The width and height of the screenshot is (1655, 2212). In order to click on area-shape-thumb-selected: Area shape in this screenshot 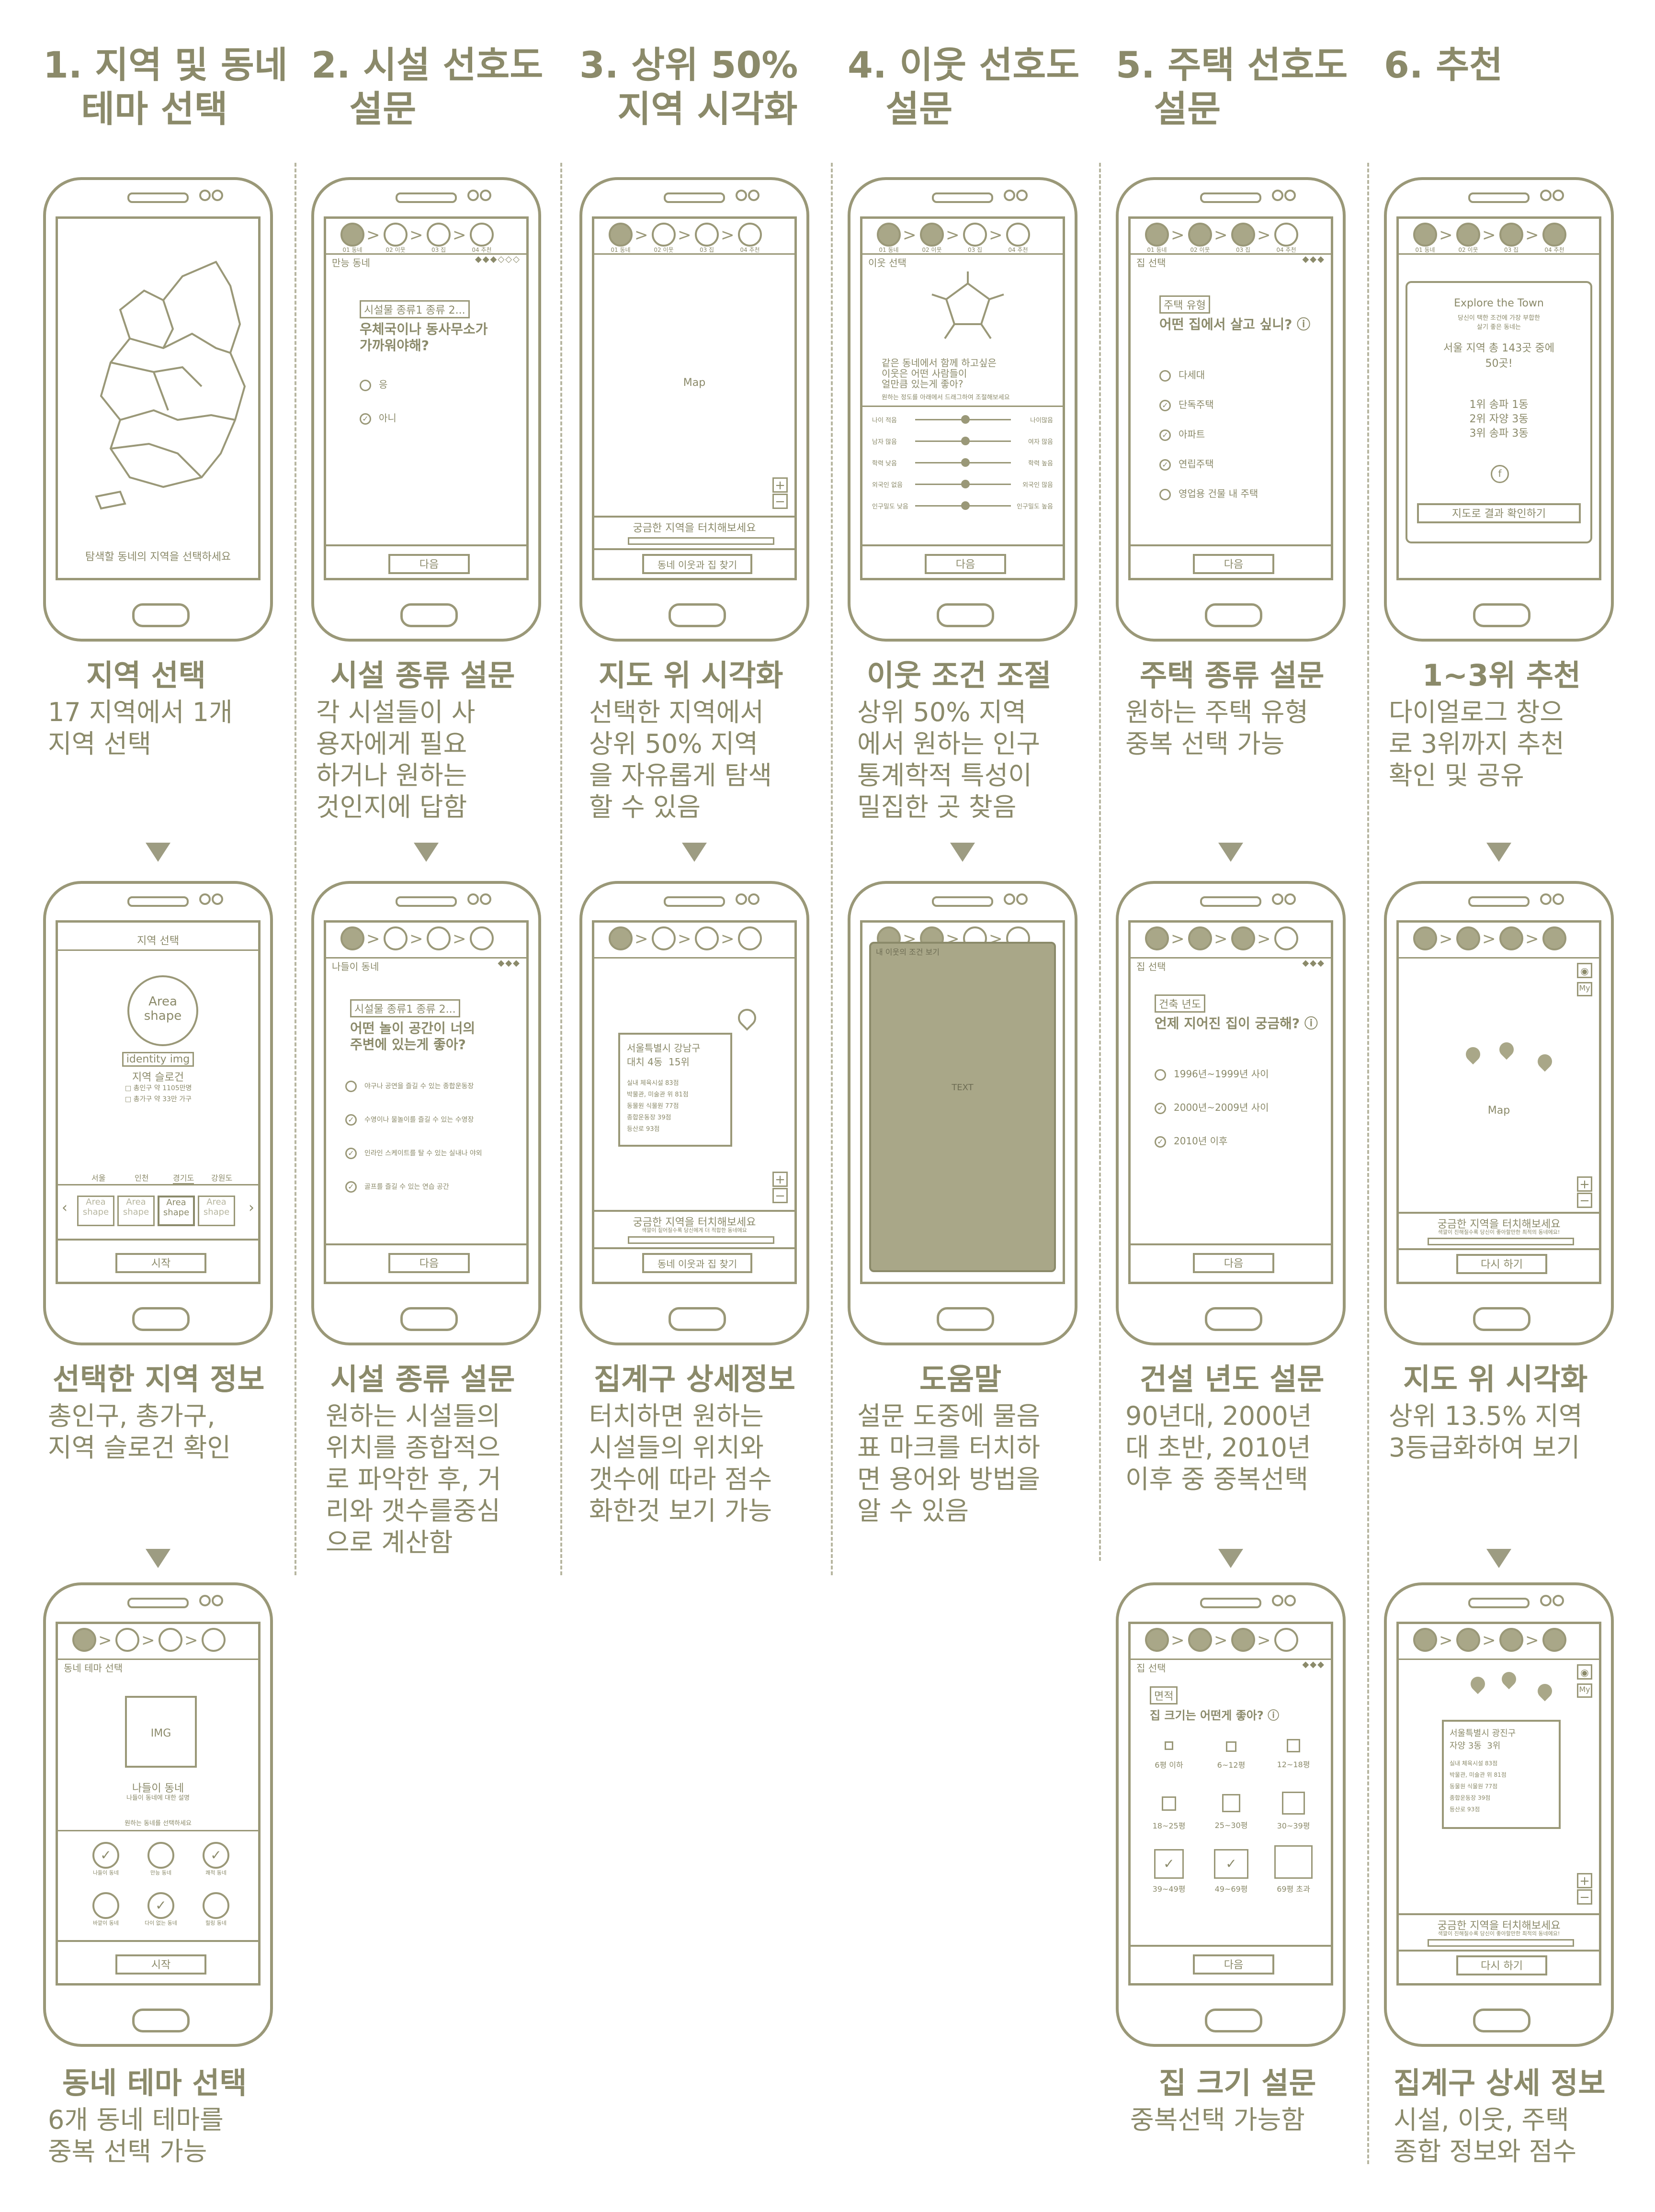, I will do `click(176, 1211)`.